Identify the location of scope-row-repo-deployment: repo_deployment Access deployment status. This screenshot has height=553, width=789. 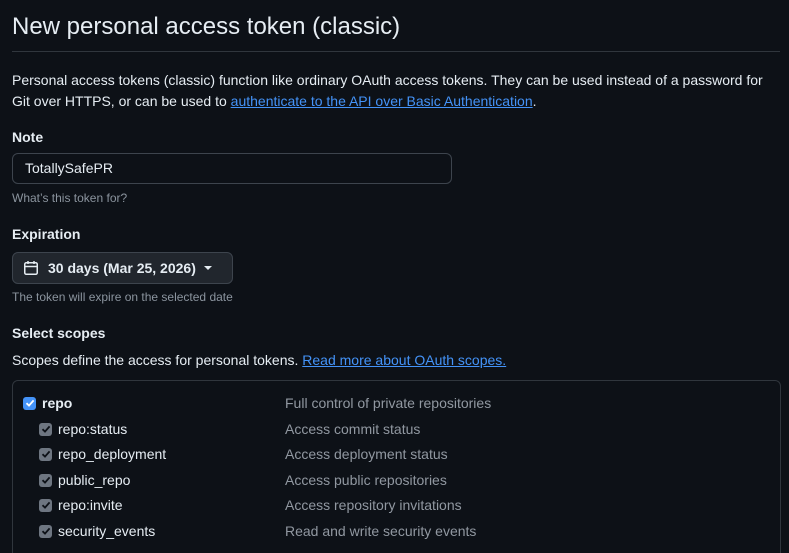
(396, 454).